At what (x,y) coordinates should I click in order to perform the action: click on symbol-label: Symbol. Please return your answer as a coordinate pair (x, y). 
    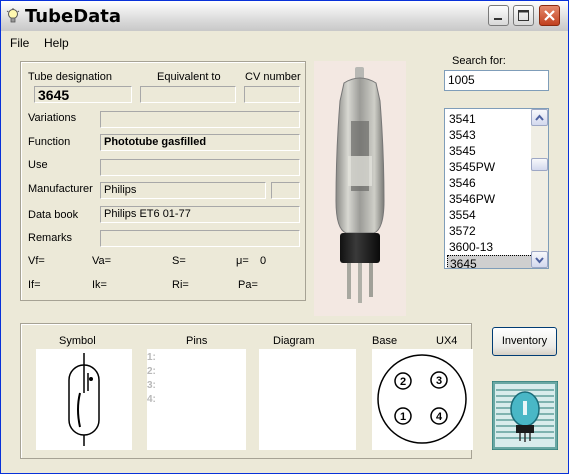
    Looking at the image, I should click on (77, 341).